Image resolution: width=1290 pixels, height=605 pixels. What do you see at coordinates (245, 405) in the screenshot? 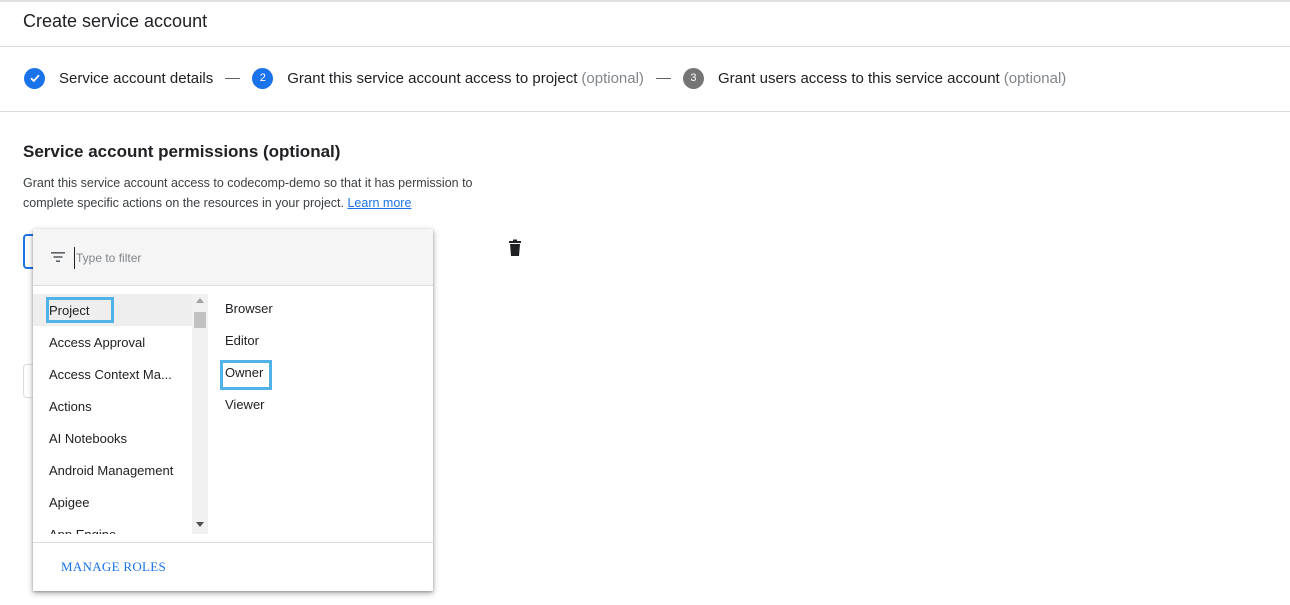
I see `role-item-viewer: Viewer` at bounding box center [245, 405].